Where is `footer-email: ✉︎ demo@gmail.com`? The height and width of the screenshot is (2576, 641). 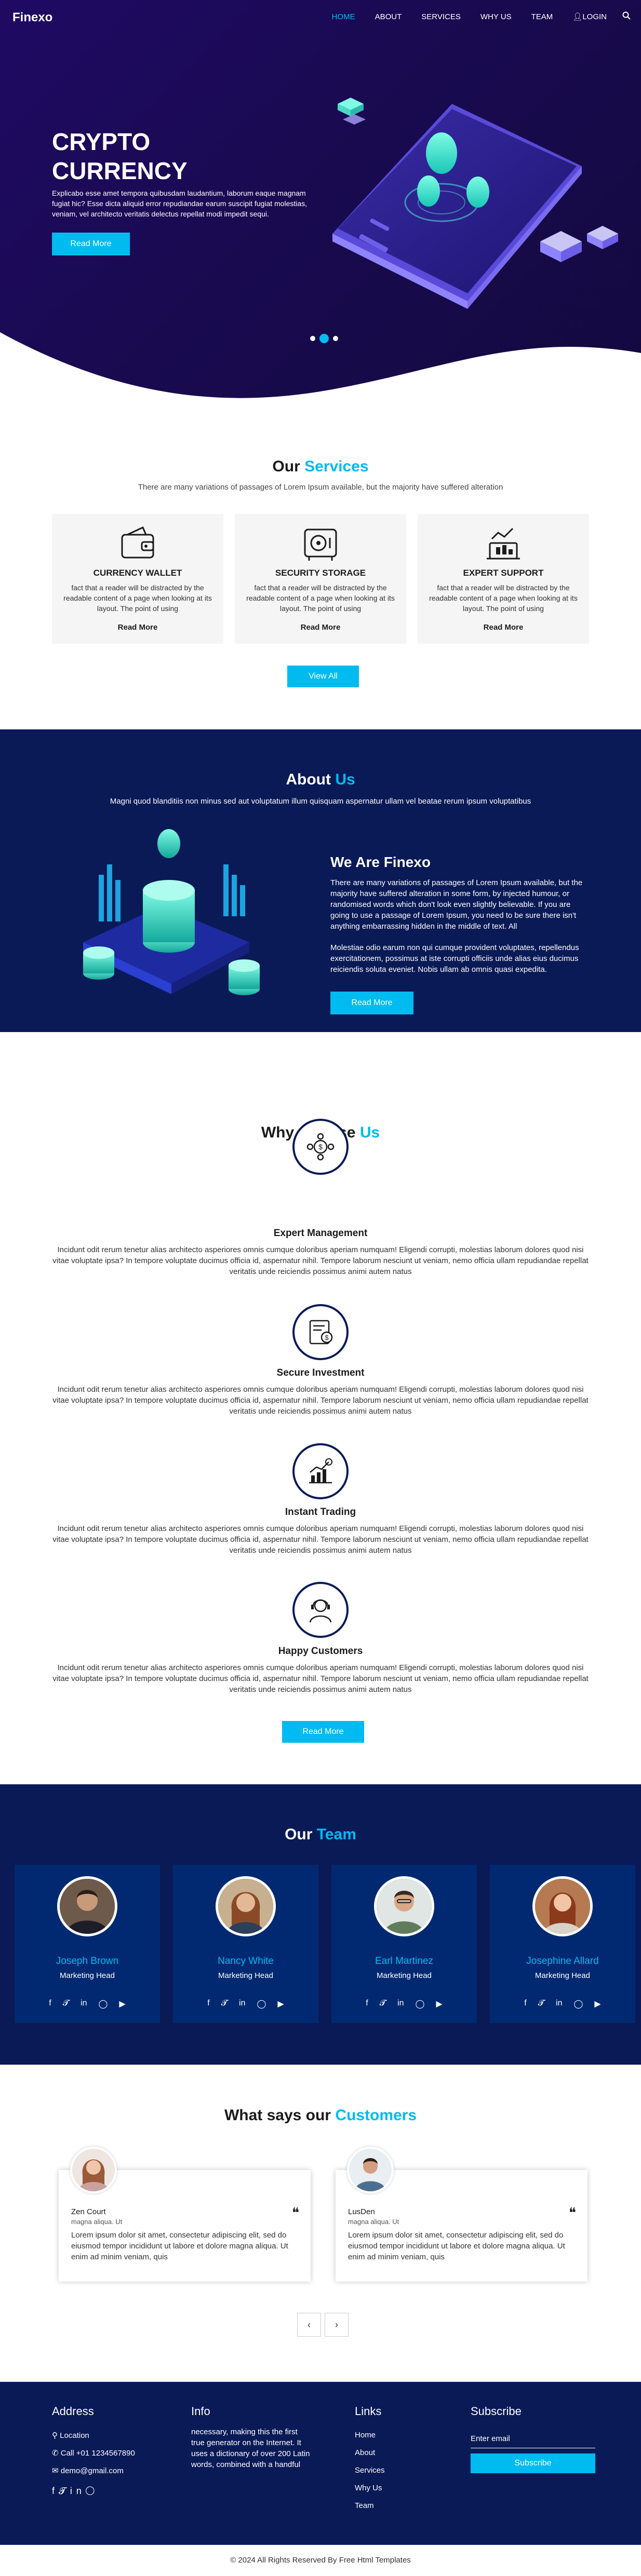
footer-email: ✉︎ demo@gmail.com is located at coordinates (88, 2470).